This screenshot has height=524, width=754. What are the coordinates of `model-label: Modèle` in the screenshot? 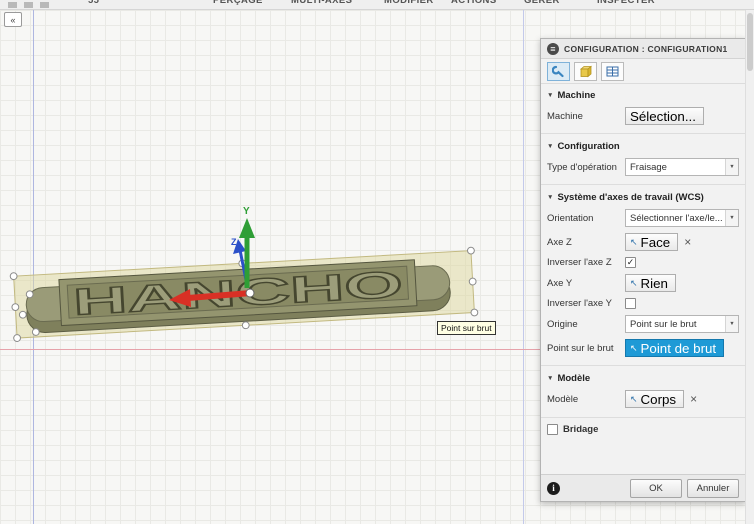 It's located at (563, 399).